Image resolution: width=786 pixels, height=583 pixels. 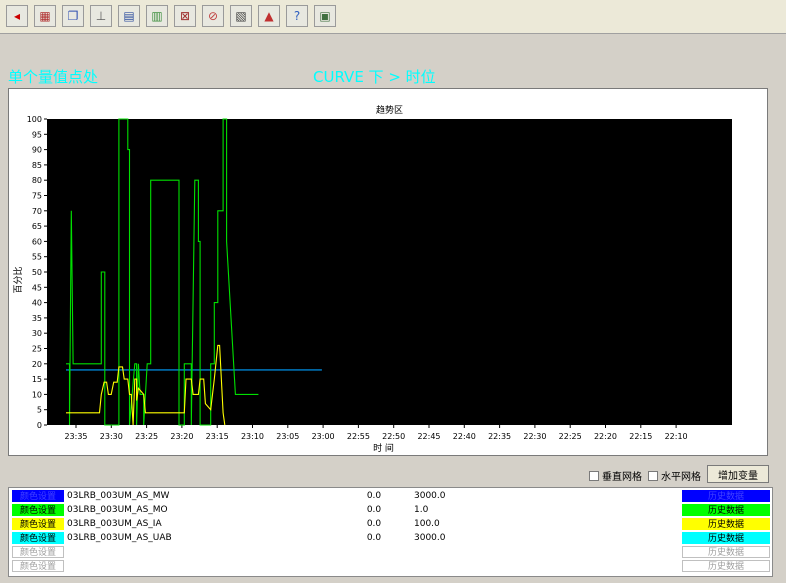 I want to click on building-icon: ▥, so click(x=157, y=16).